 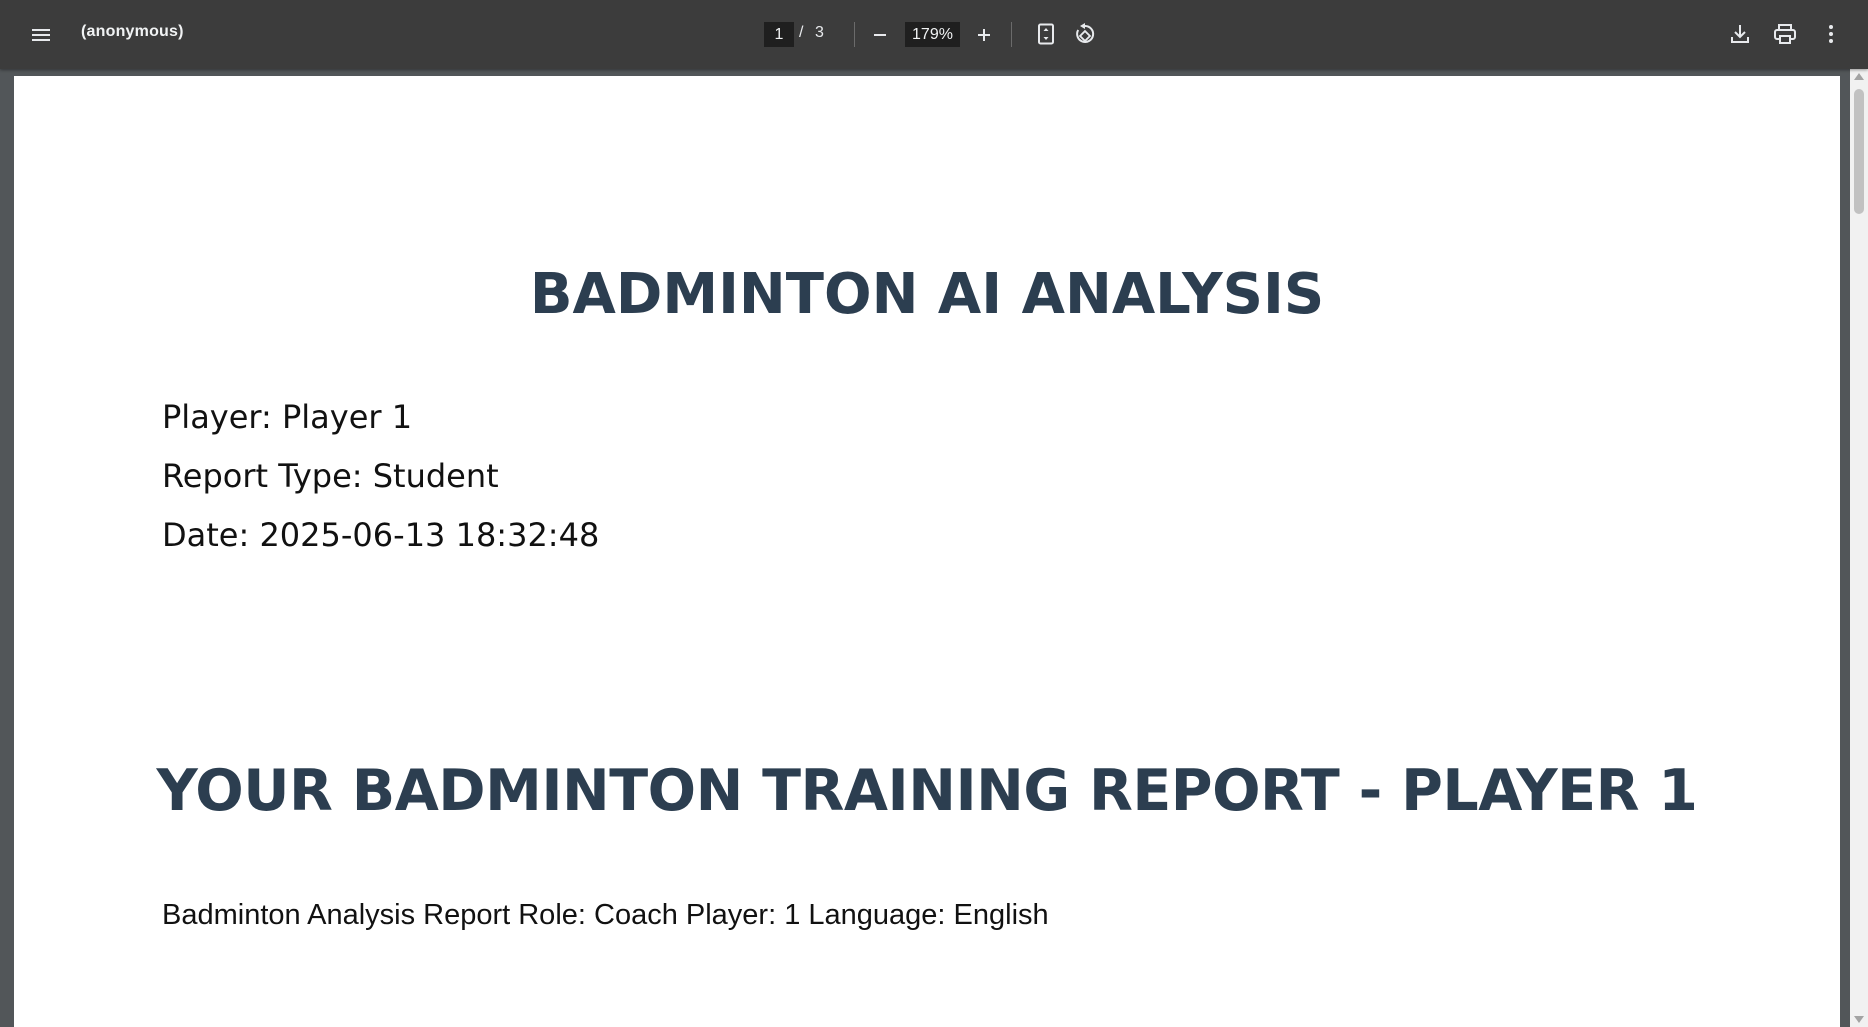 What do you see at coordinates (1859, 1019) in the screenshot?
I see `scroll-down-arrow-icon` at bounding box center [1859, 1019].